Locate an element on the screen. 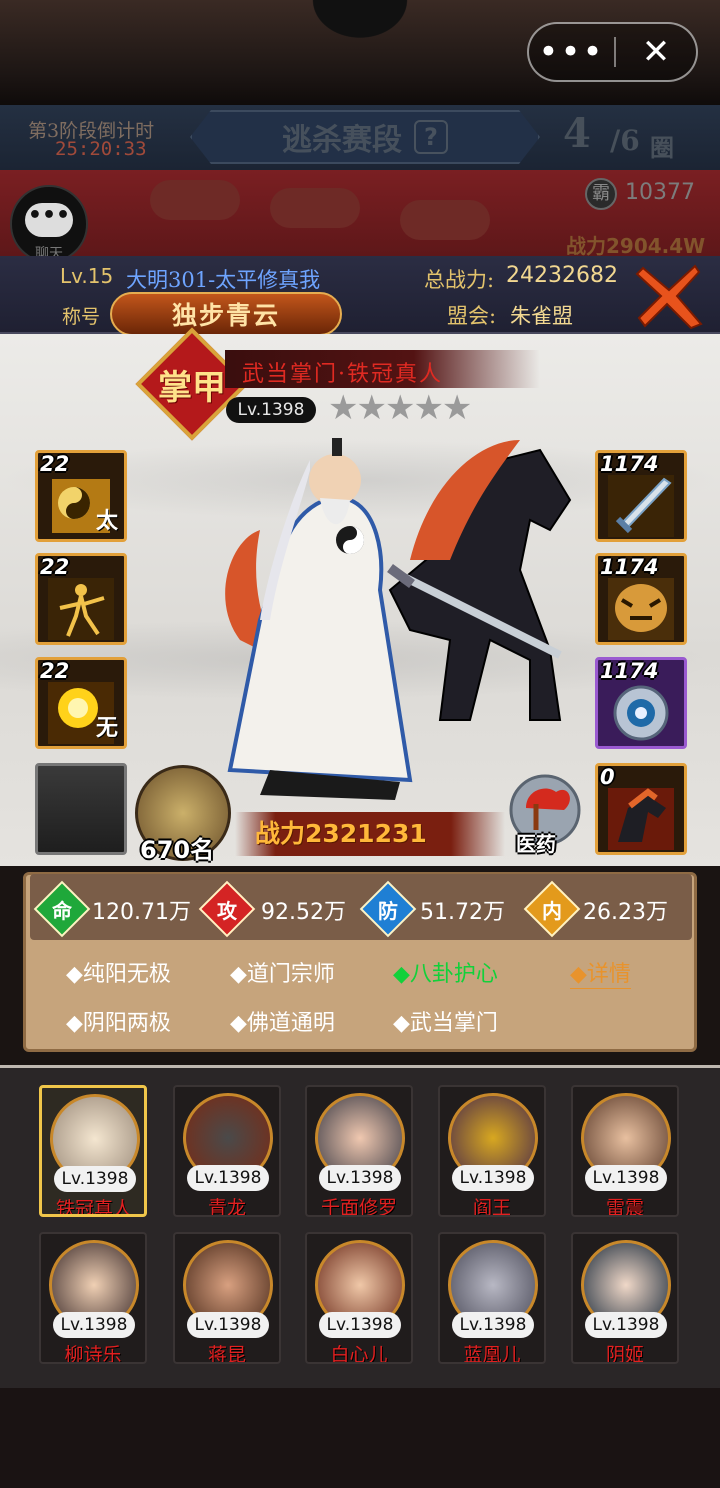  tiger-armor-icon is located at coordinates (641, 609).